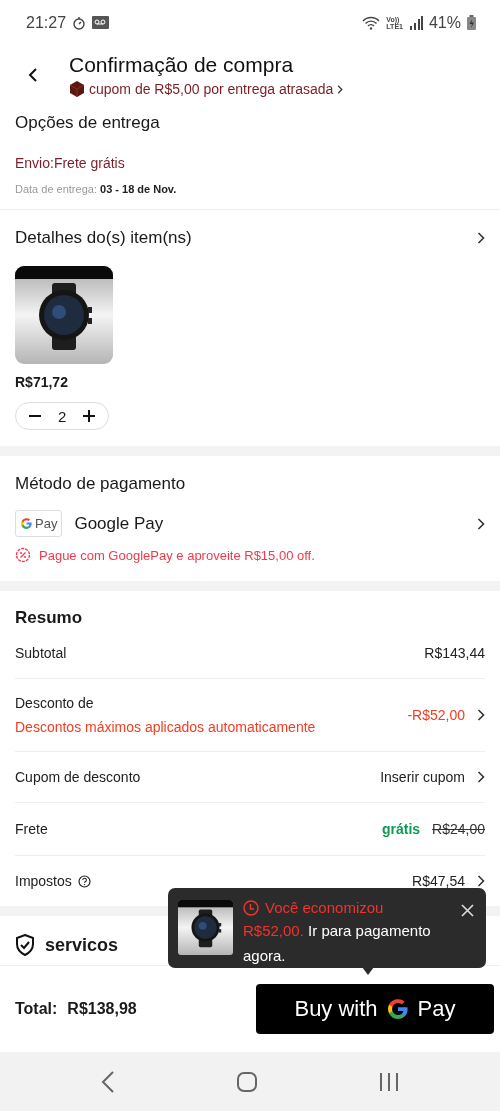 The image size is (500, 1111). I want to click on google-pay-logo: Pay, so click(39, 523).